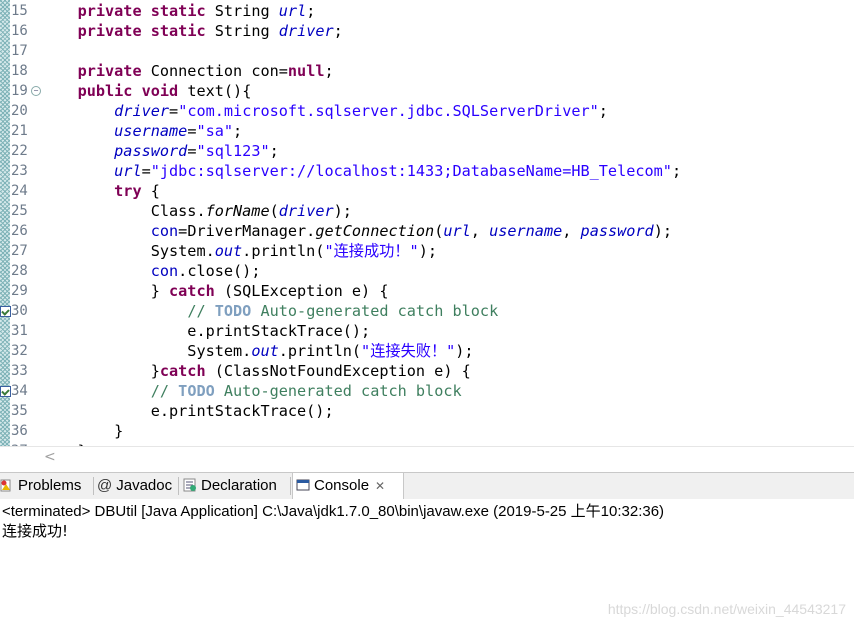  What do you see at coordinates (178, 131) in the screenshot?
I see `code-text: username="sa";` at bounding box center [178, 131].